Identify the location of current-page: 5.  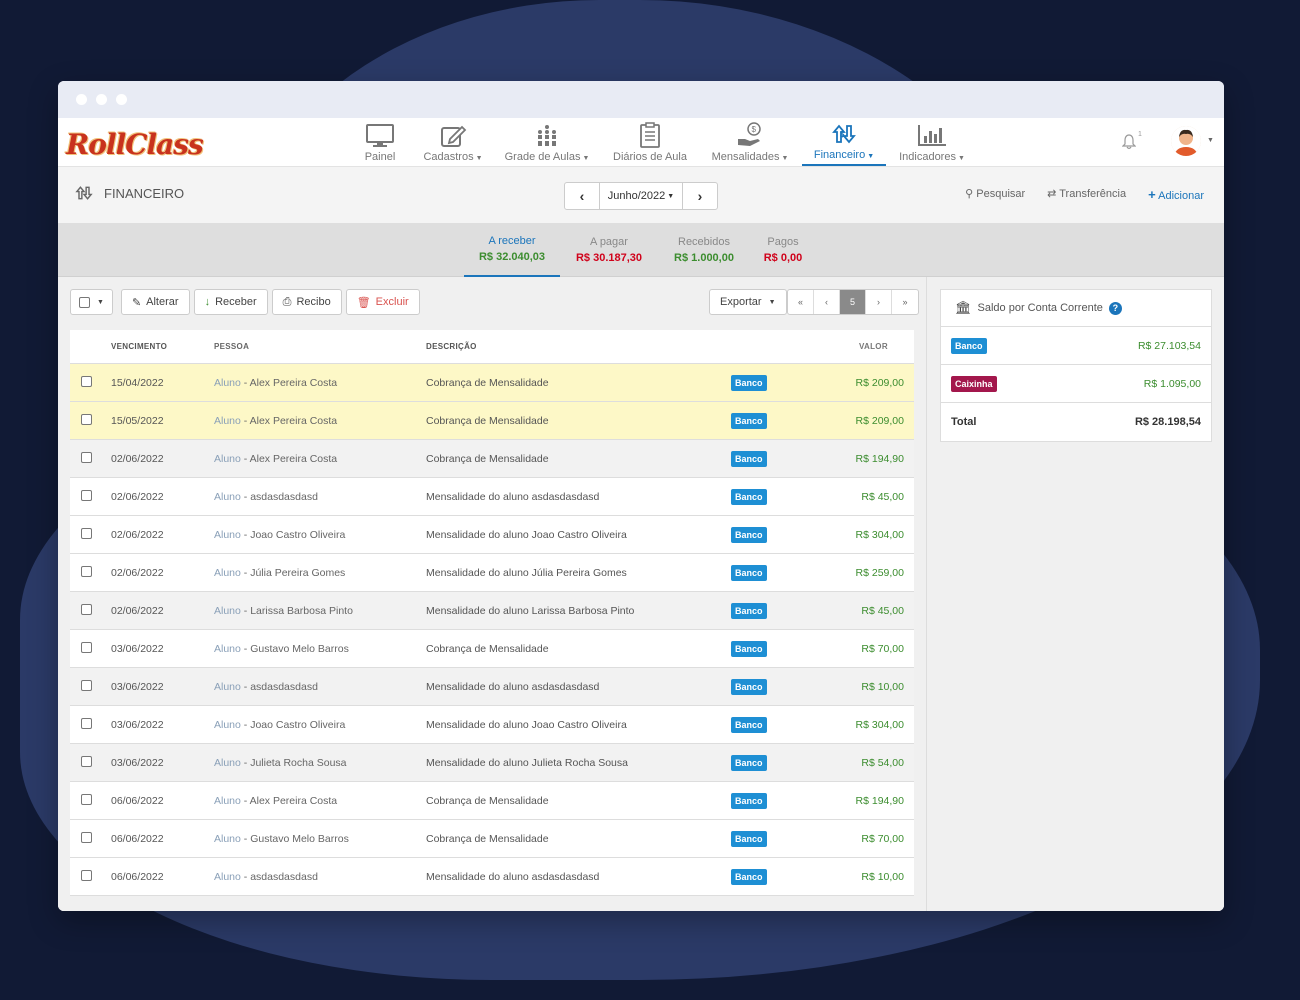
(853, 302).